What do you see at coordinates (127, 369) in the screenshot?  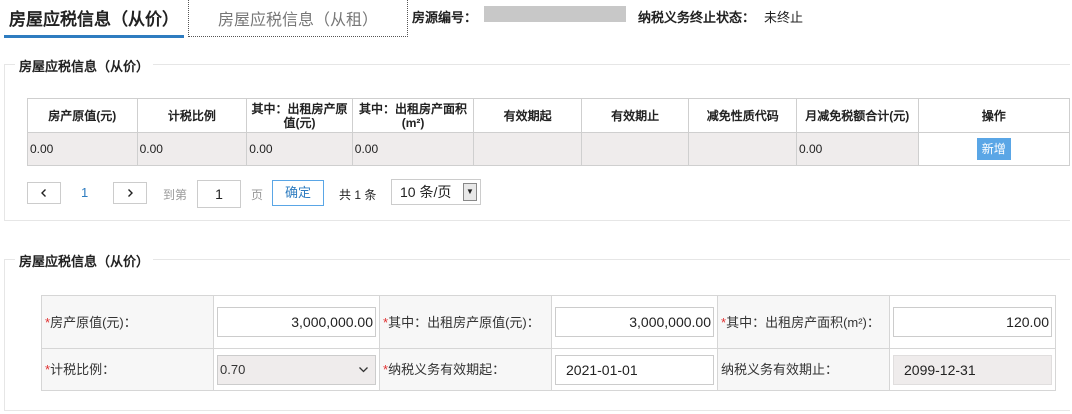 I see `field-label: *计税比例：` at bounding box center [127, 369].